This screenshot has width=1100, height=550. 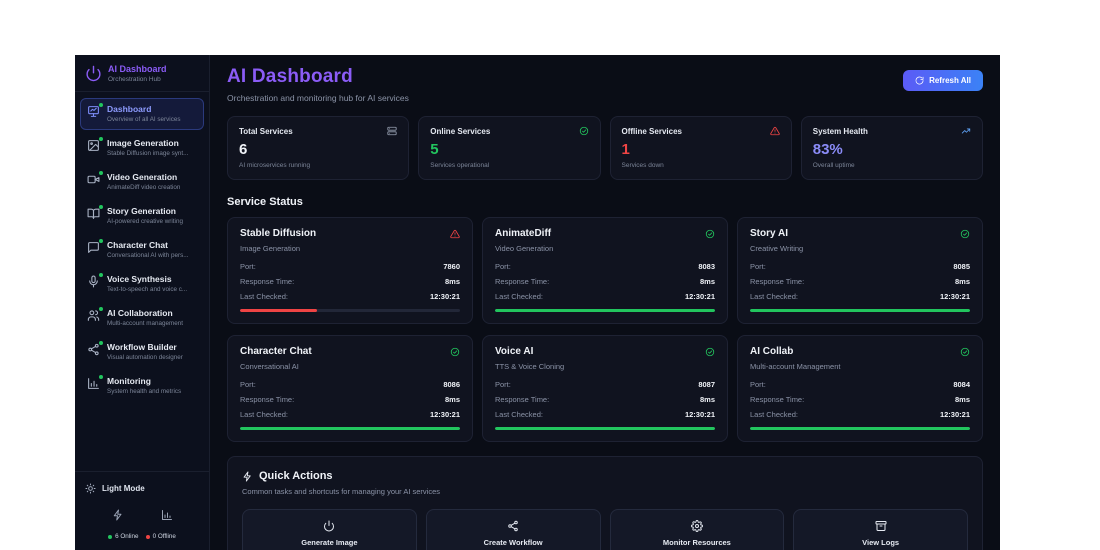 I want to click on sidebar-item-ai-collaboration: AI Collaboration Multi-account management, so click(x=142, y=318).